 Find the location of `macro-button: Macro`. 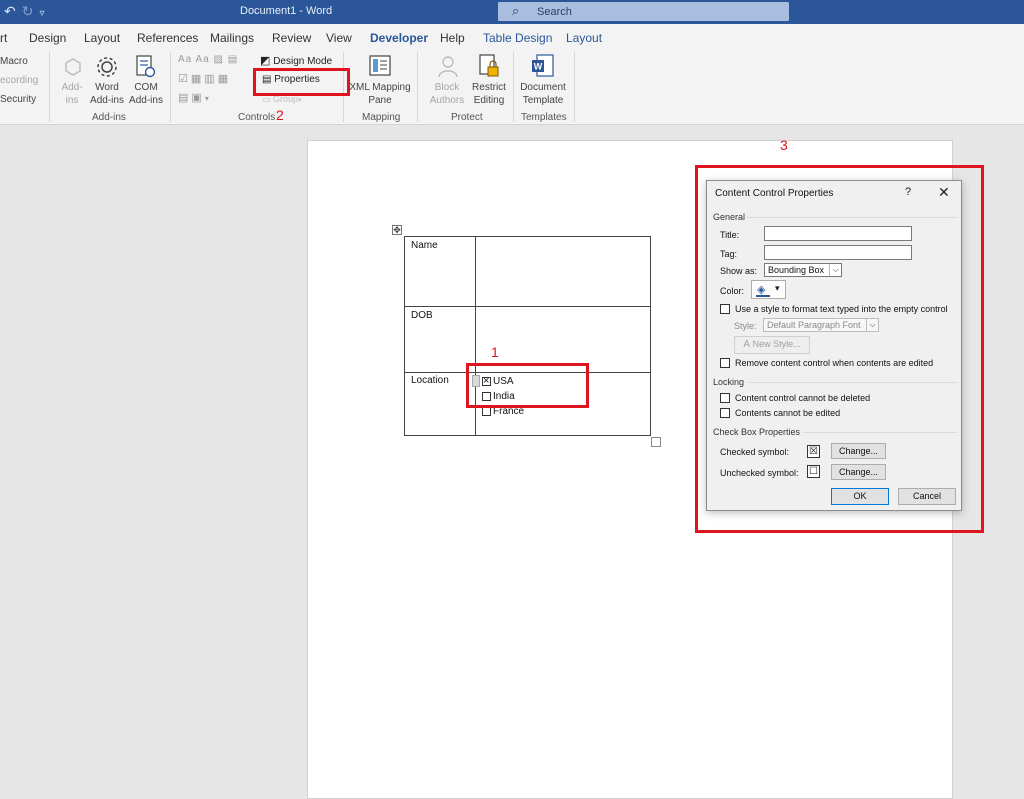

macro-button: Macro is located at coordinates (14, 61).